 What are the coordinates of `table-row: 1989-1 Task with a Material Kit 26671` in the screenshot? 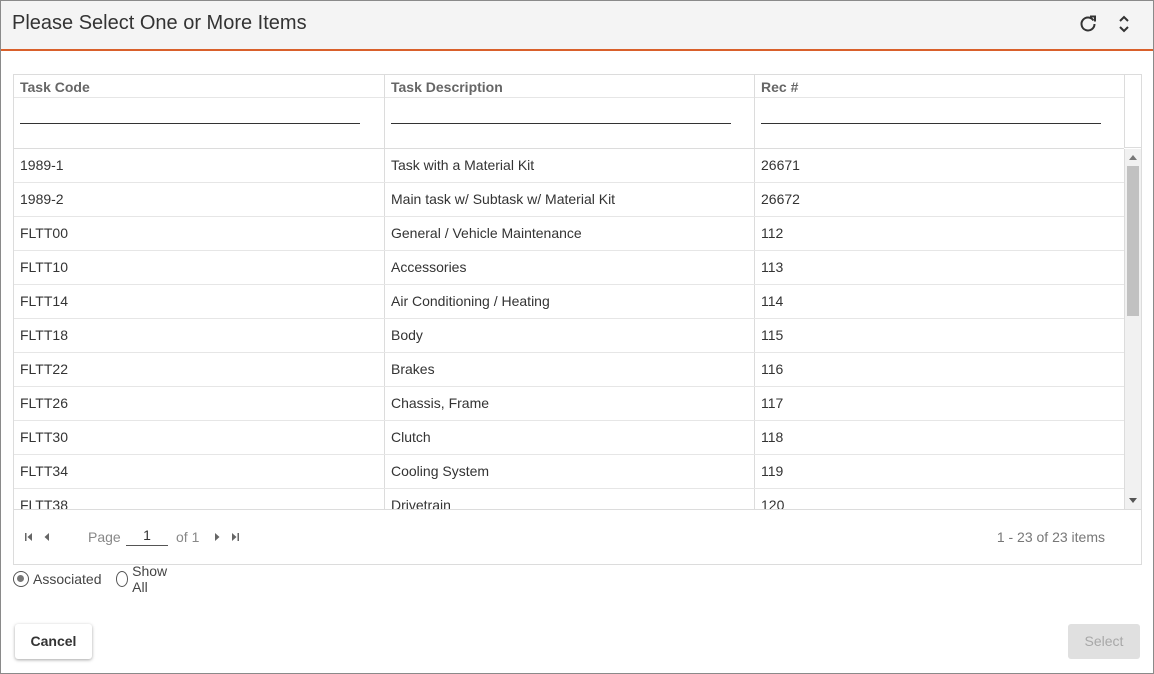 It's located at (569, 166).